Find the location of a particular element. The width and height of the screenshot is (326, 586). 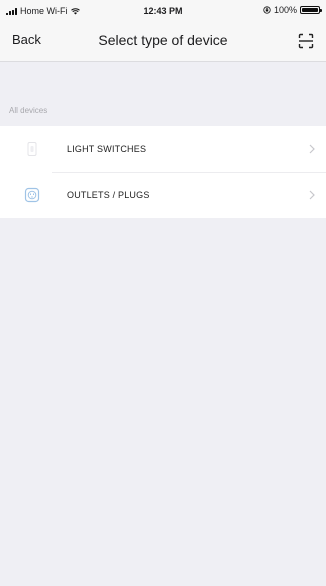

navigation-bar: Back Select type of device is located at coordinates (163, 42).